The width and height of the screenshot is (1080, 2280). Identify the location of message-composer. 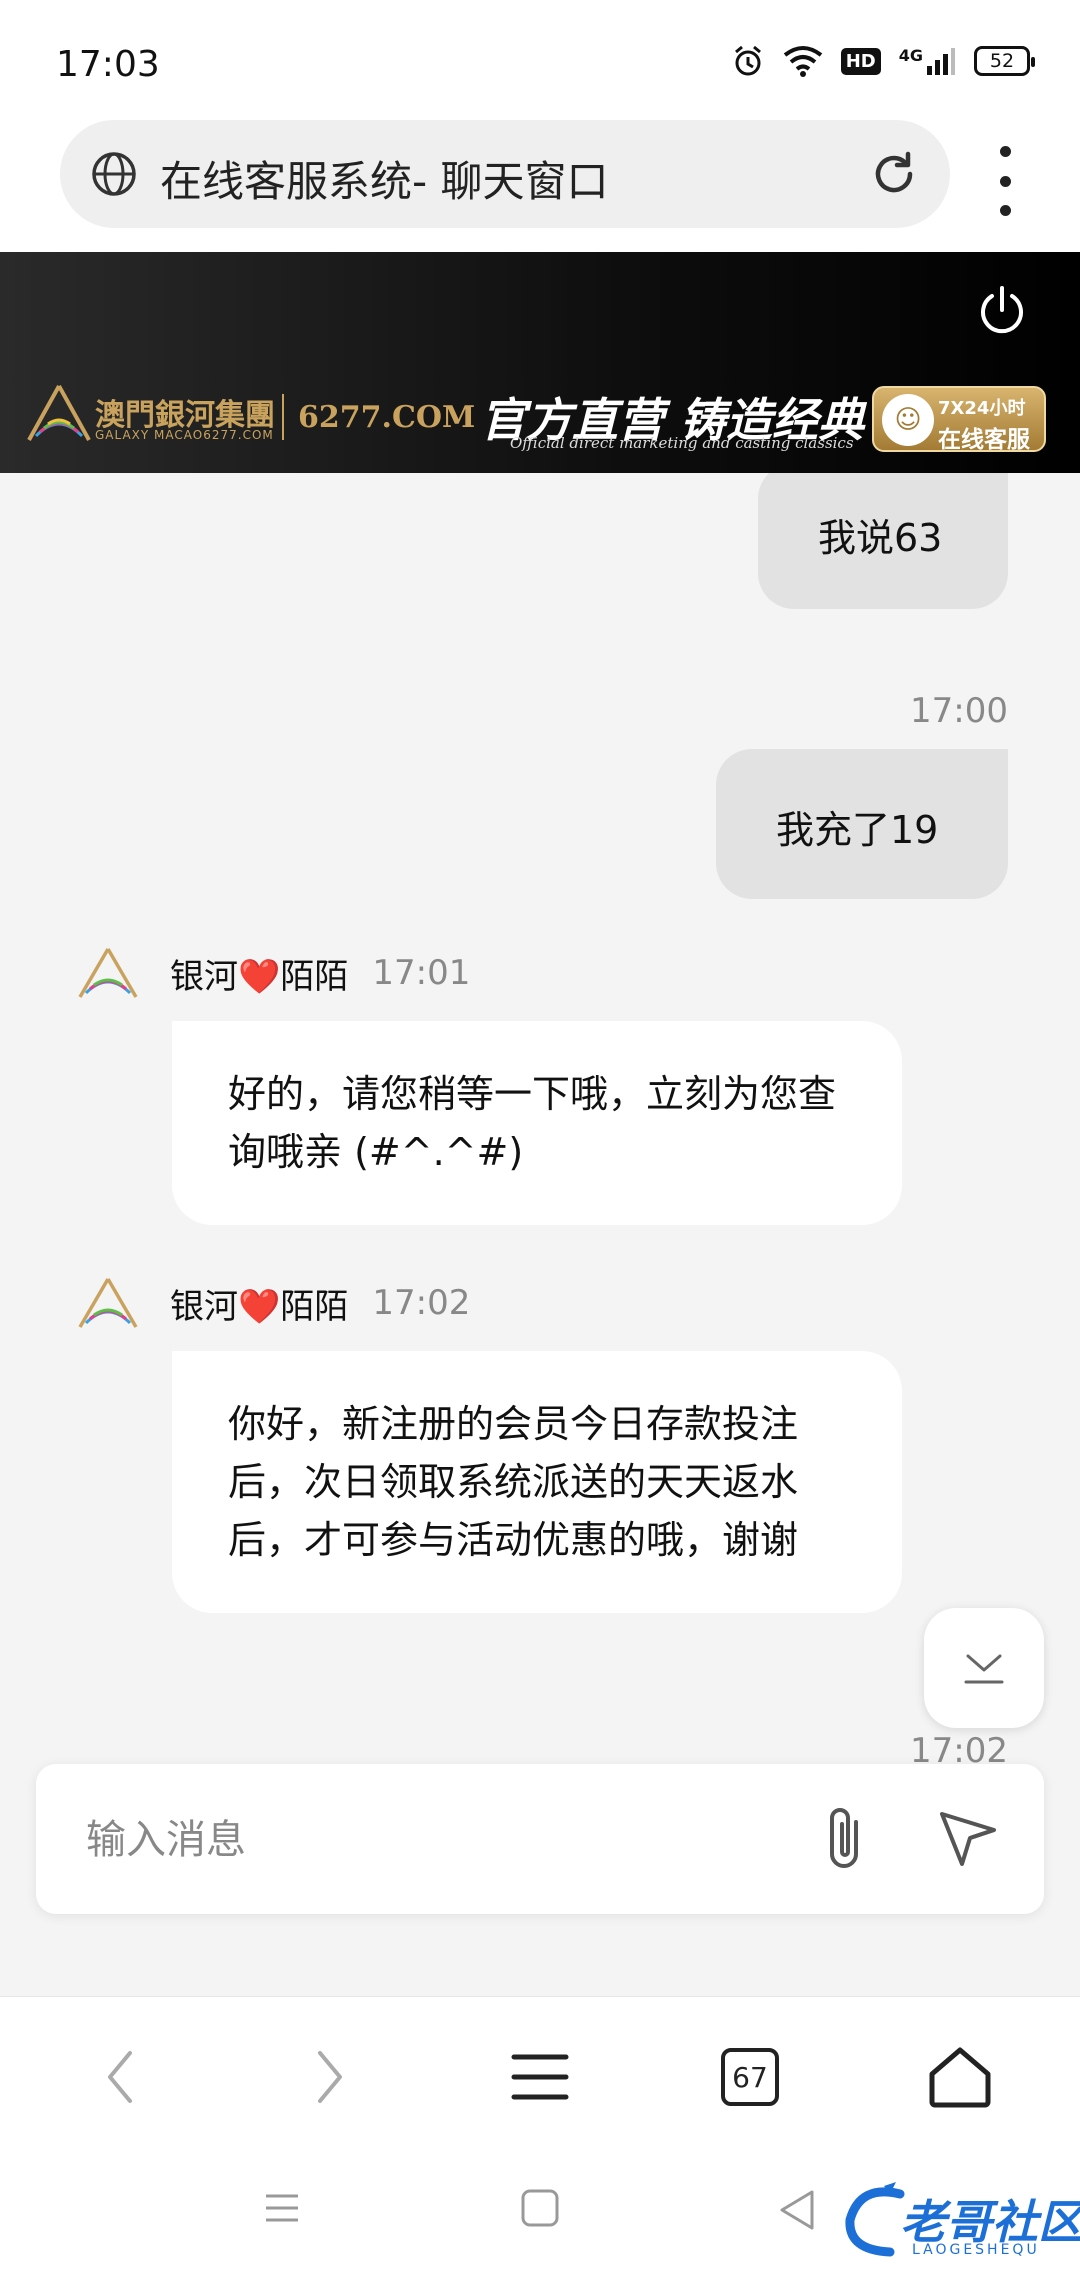
(540, 1839).